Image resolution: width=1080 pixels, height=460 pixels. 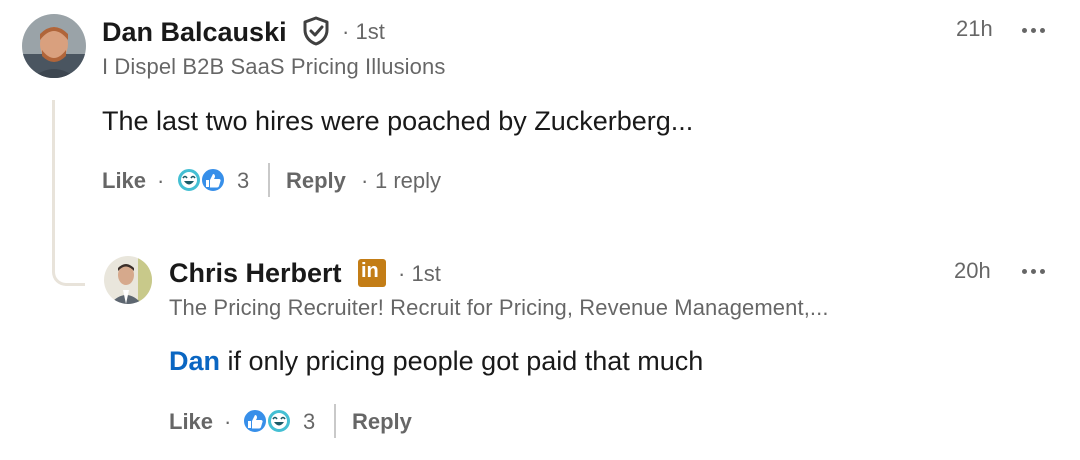 What do you see at coordinates (128, 280) in the screenshot?
I see `avatar-chris` at bounding box center [128, 280].